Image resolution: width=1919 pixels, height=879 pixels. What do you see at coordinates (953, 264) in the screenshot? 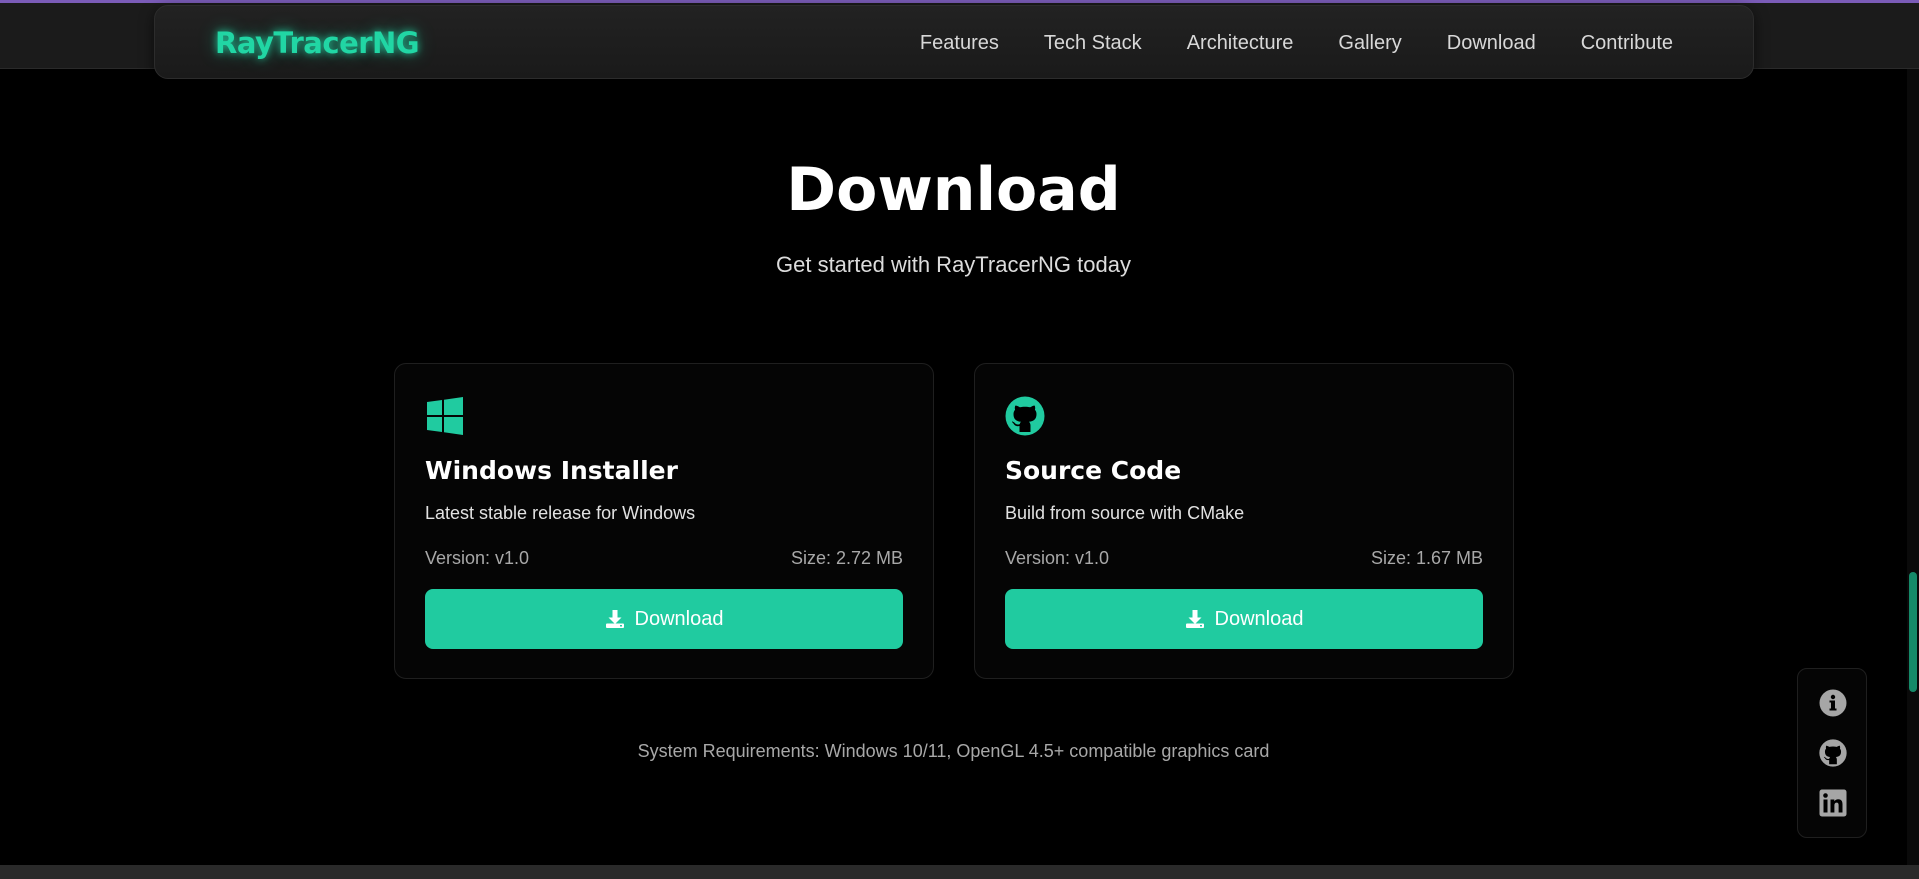
I see `section-subtitle: Get started with RayTracerNG today` at bounding box center [953, 264].